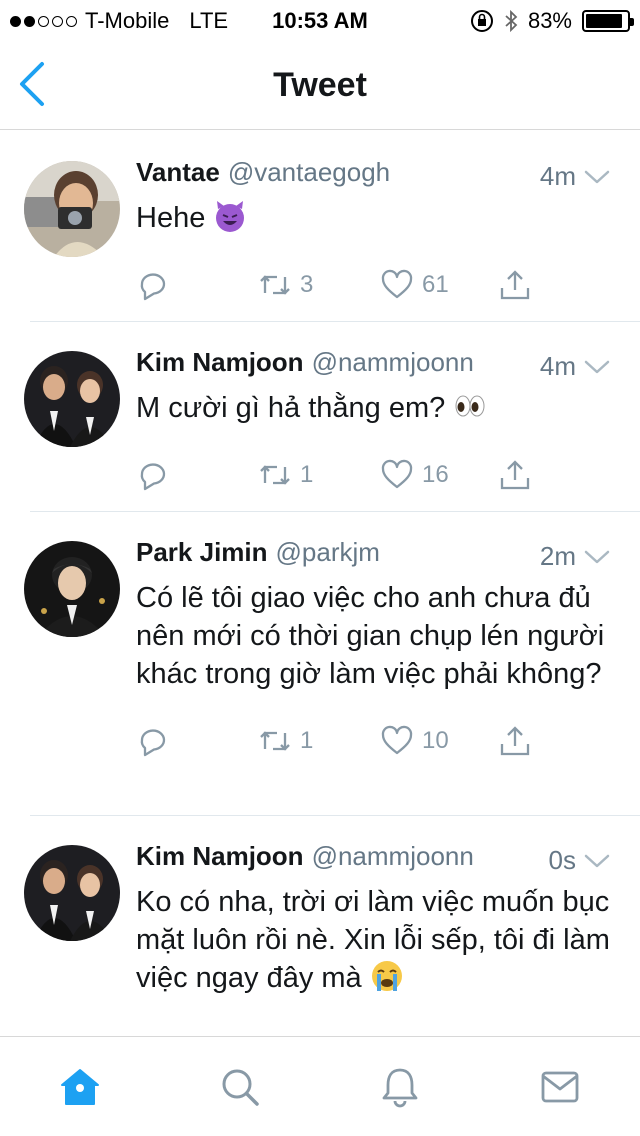 The image size is (640, 1136). I want to click on notifications-icon, so click(400, 1088).